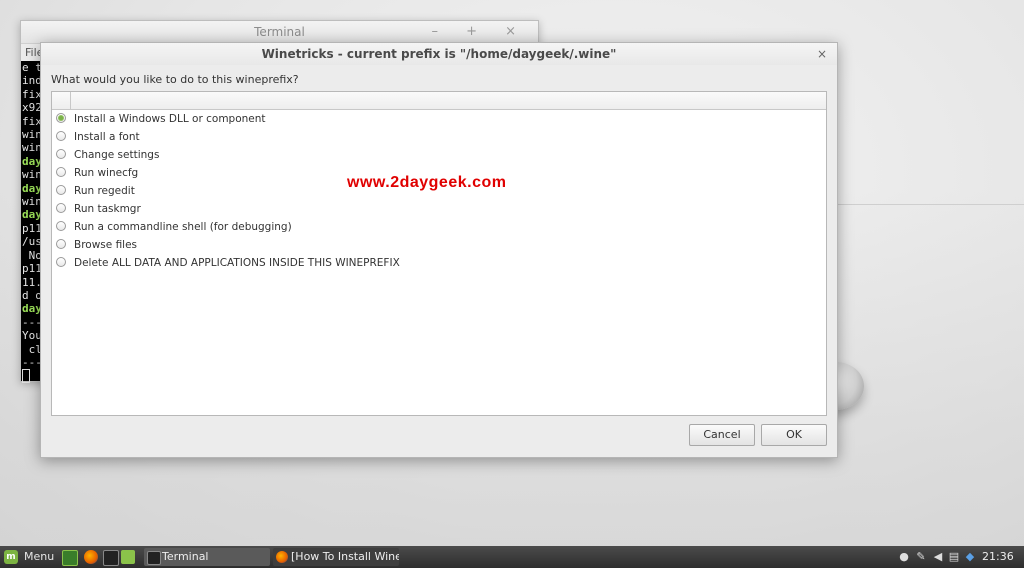 This screenshot has width=1024, height=568. I want to click on radio-selected-icon, so click(61, 118).